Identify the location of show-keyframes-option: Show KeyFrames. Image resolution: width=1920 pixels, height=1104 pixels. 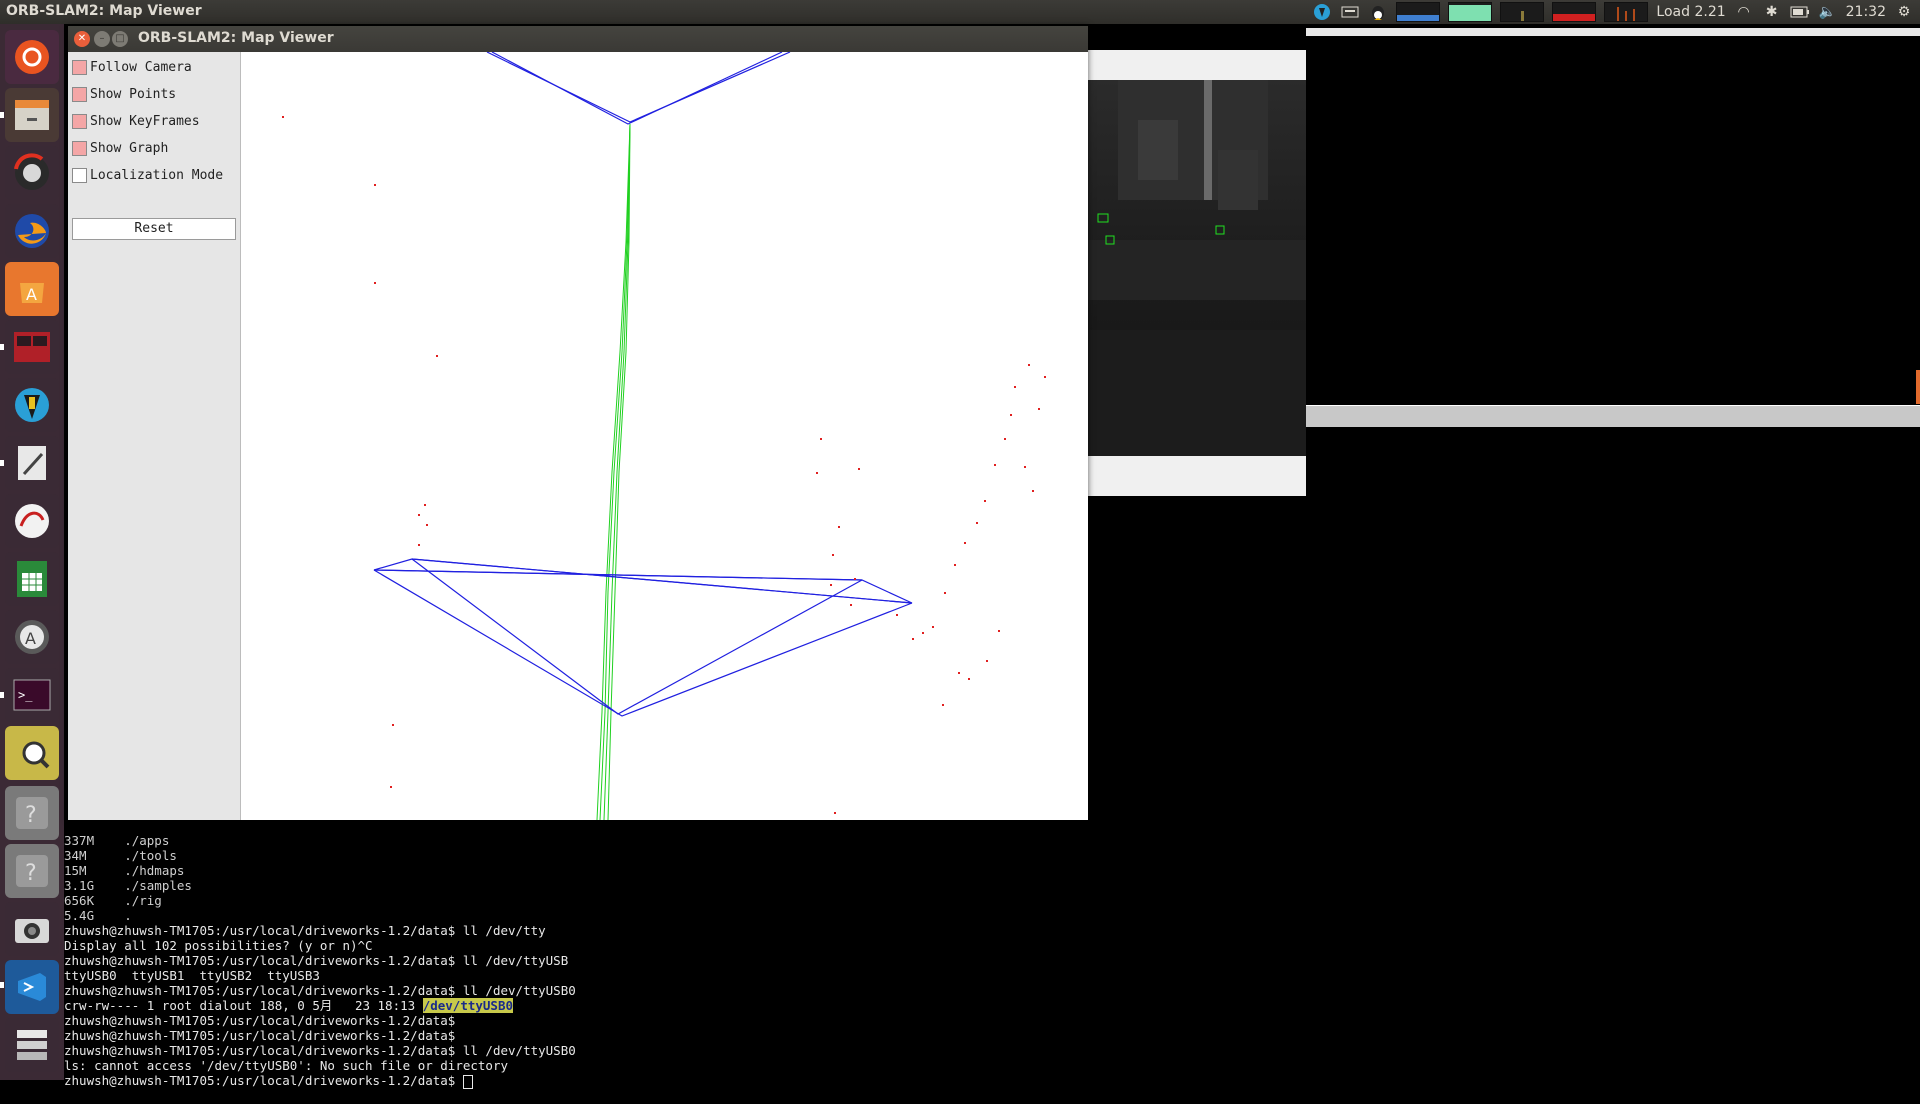
(136, 121).